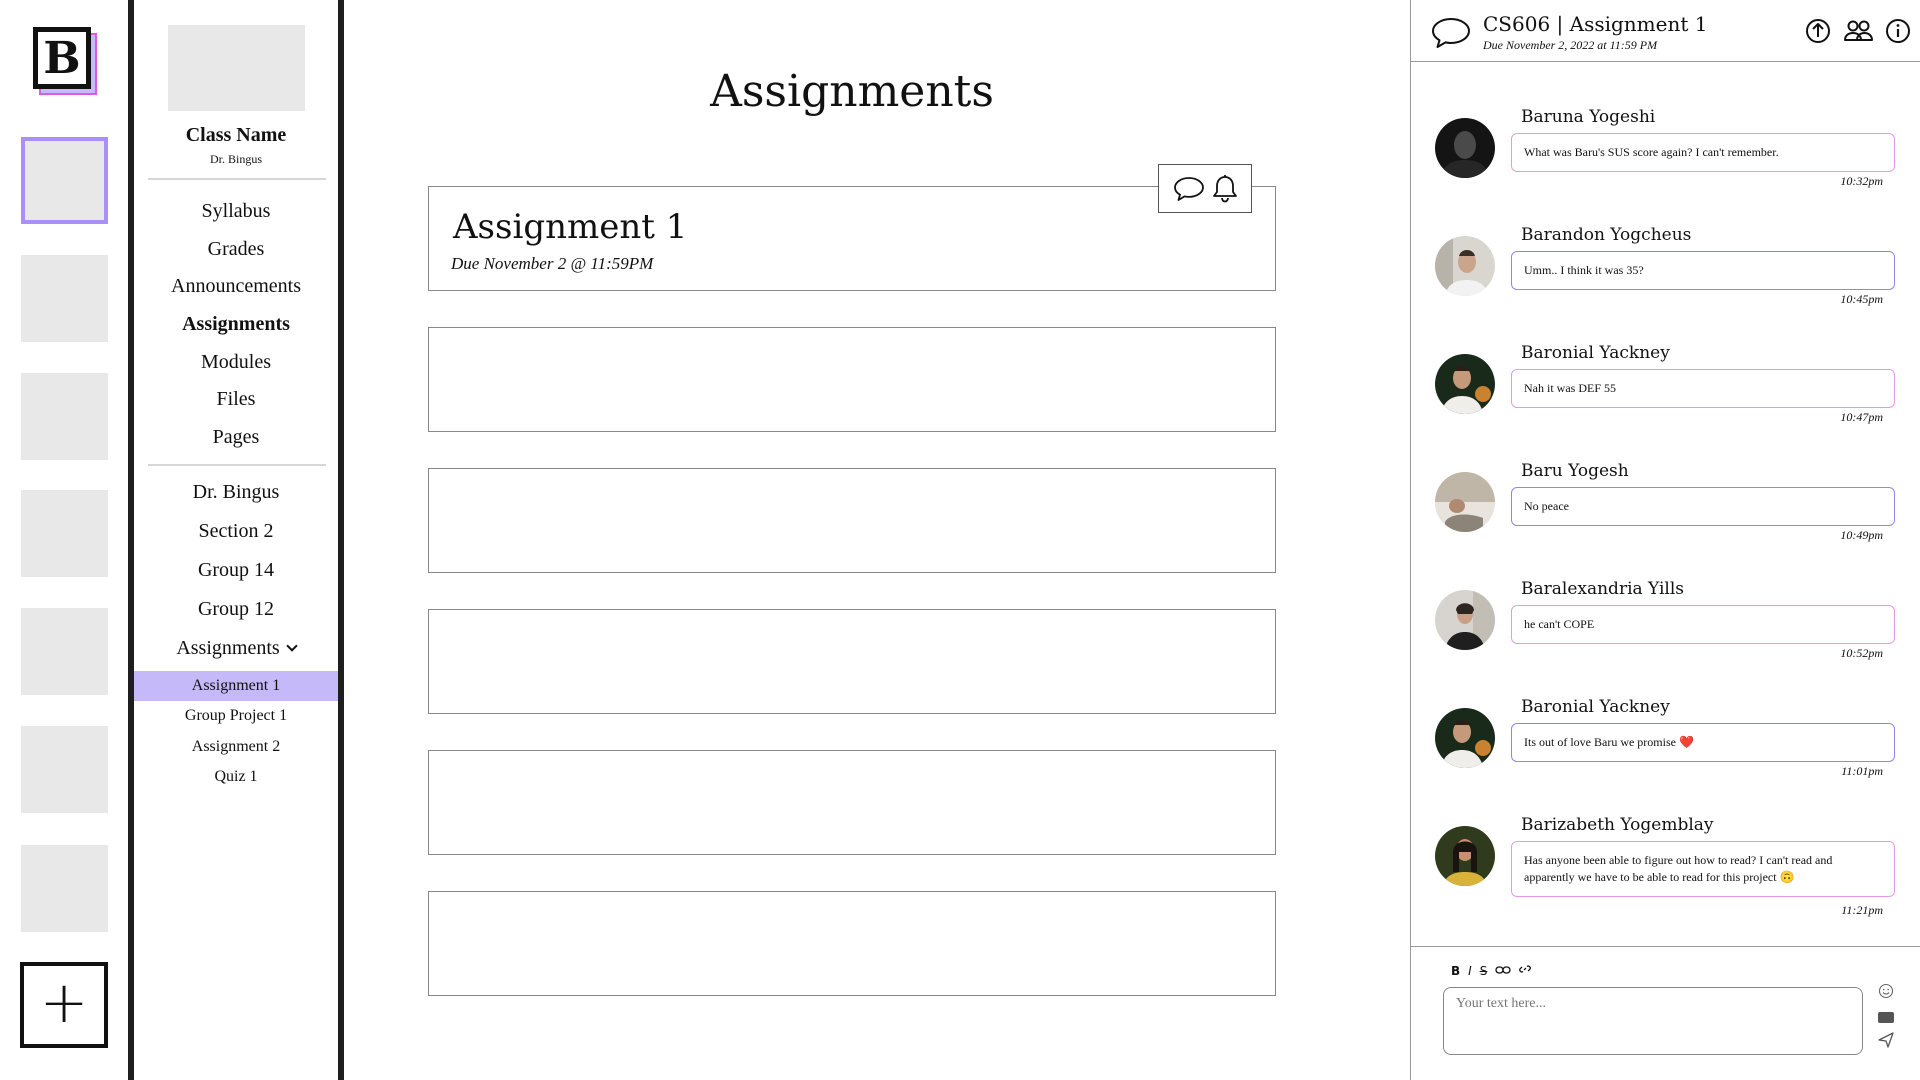 The image size is (1920, 1080). I want to click on strikethrough-button: S, so click(1484, 971).